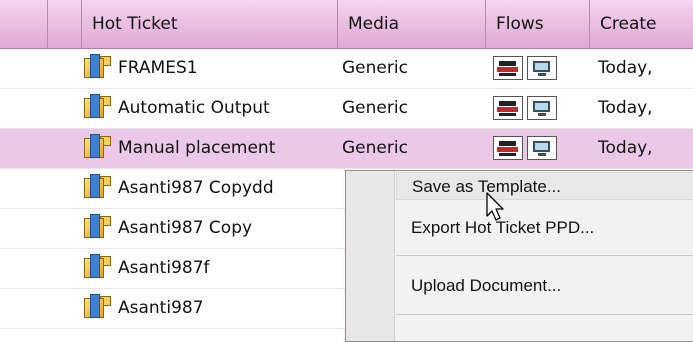 The height and width of the screenshot is (342, 693). I want to click on row-name-cell: Manual placement, so click(207, 148).